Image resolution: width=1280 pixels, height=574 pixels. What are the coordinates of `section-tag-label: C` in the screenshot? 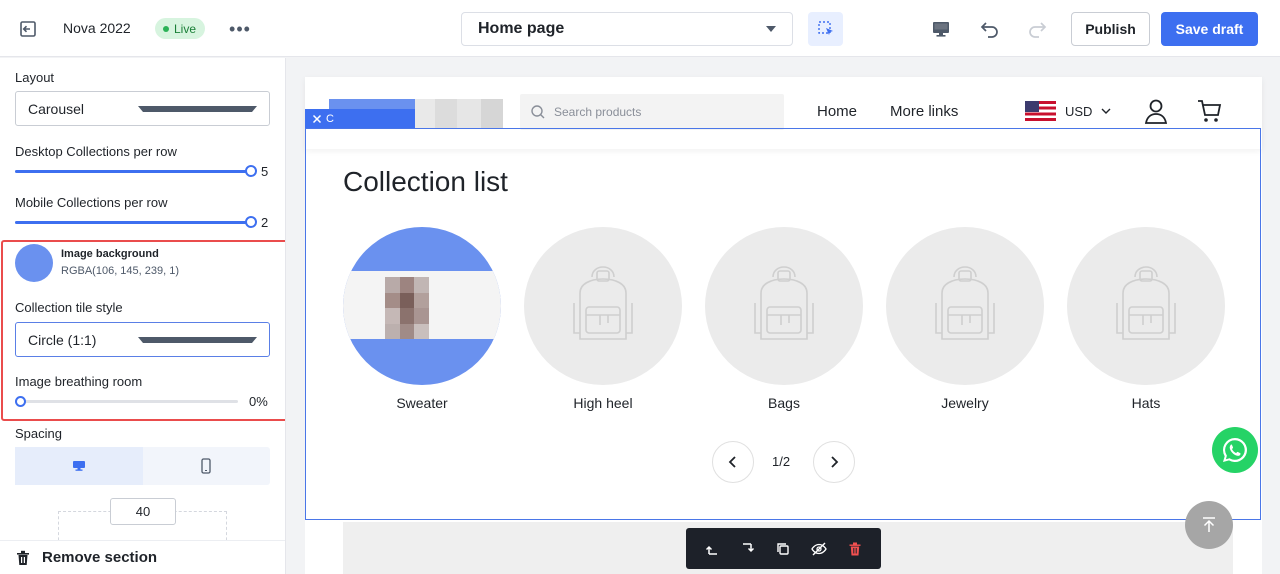 It's located at (330, 118).